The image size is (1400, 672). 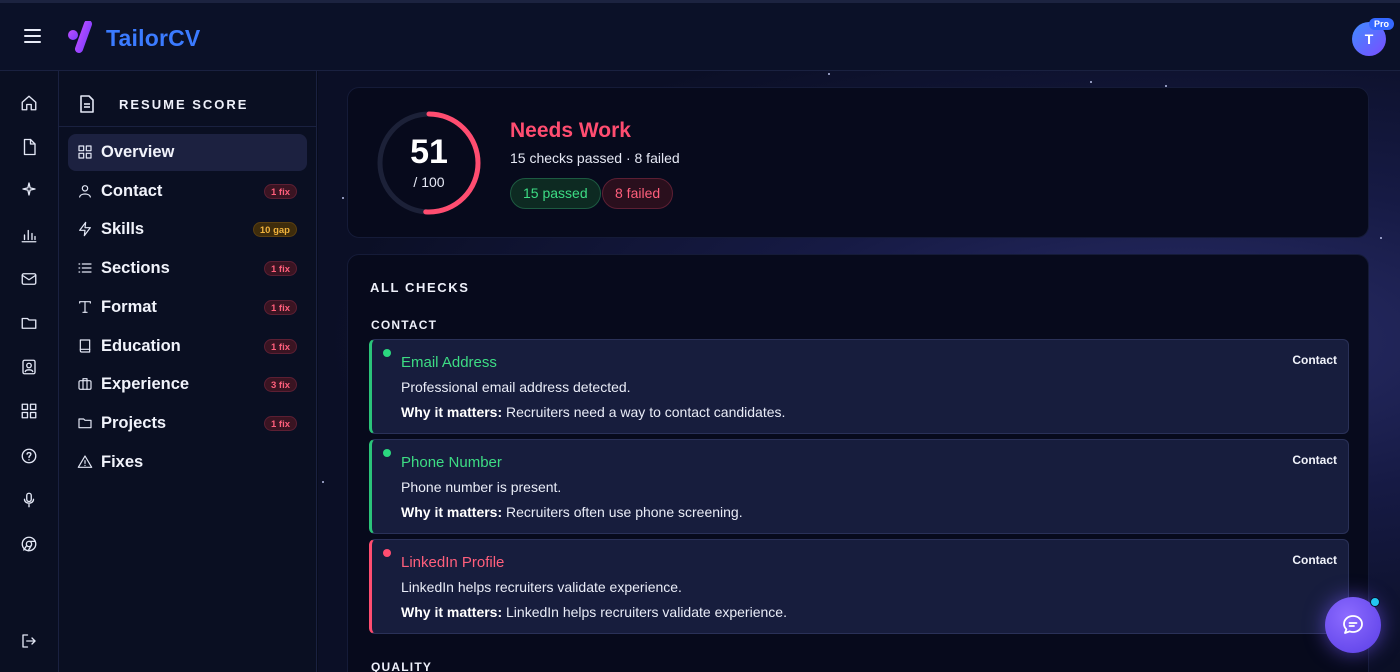 What do you see at coordinates (134, 423) in the screenshot?
I see `nav-item-label: Projects` at bounding box center [134, 423].